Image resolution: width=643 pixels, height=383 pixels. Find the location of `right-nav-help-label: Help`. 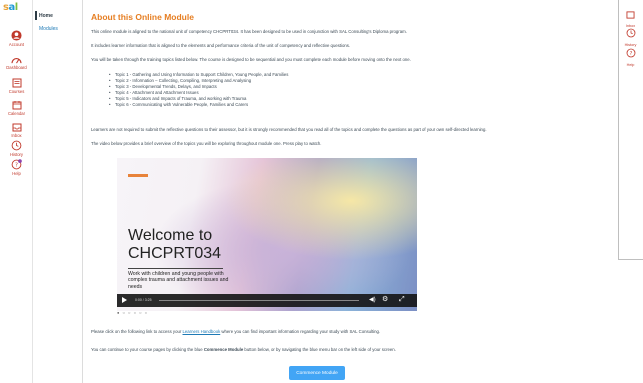

right-nav-help-label: Help is located at coordinates (630, 65).